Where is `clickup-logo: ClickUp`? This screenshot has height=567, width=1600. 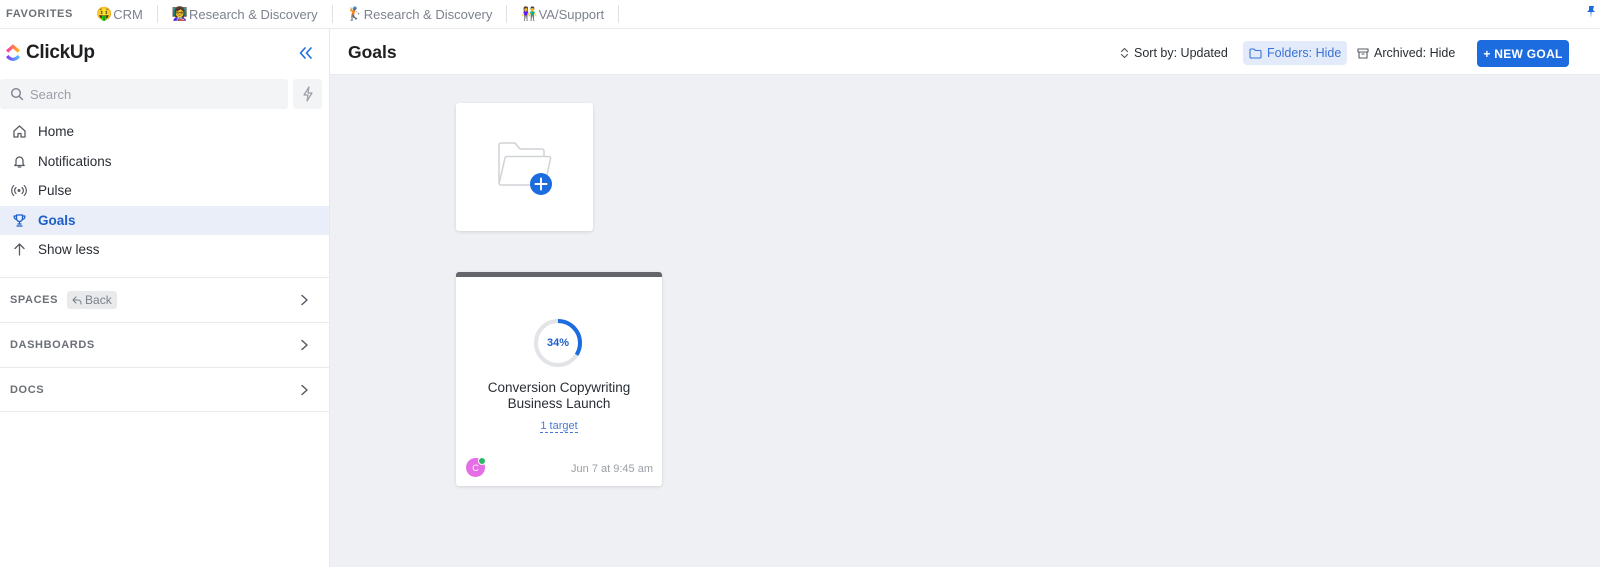
clickup-logo: ClickUp is located at coordinates (49, 53).